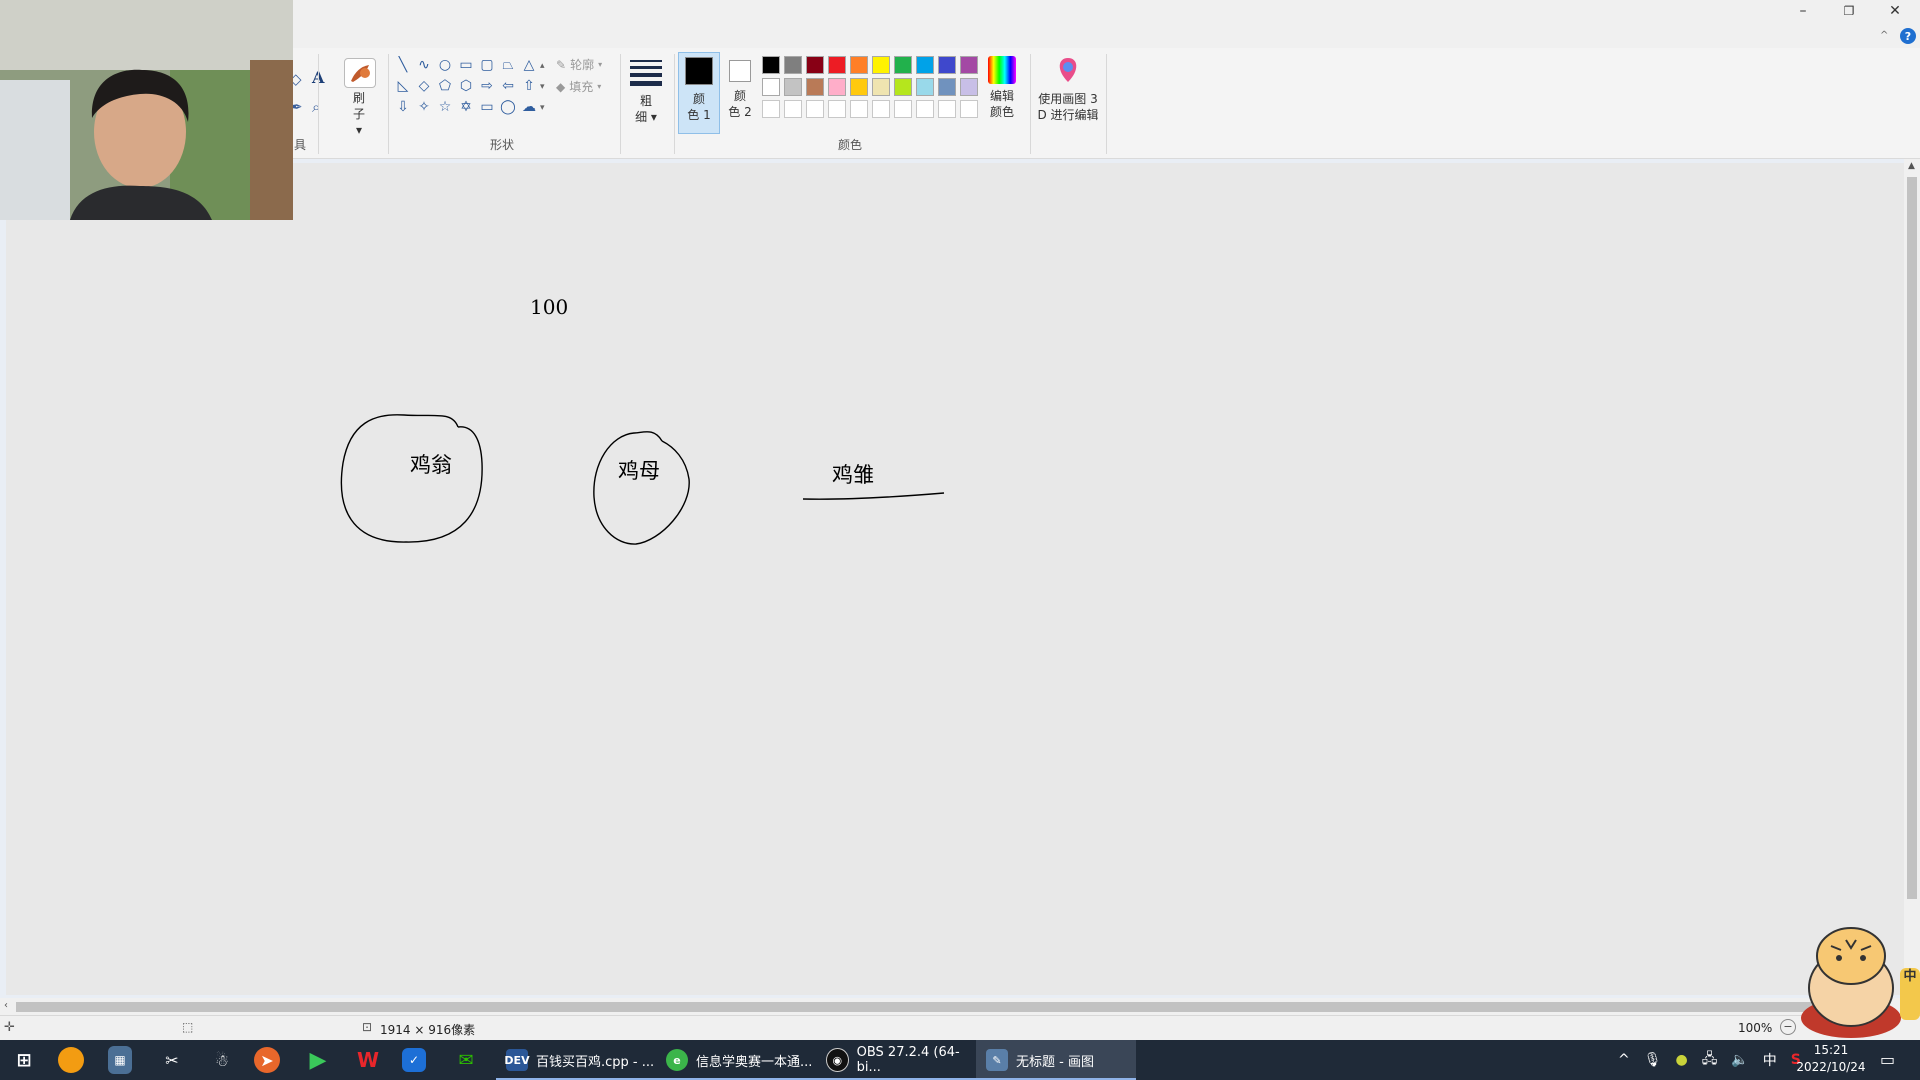 The image size is (1920, 1080). What do you see at coordinates (1068, 96) in the screenshot?
I see `edit-with-paint3d-button: 使用画图 3D 进行编辑` at bounding box center [1068, 96].